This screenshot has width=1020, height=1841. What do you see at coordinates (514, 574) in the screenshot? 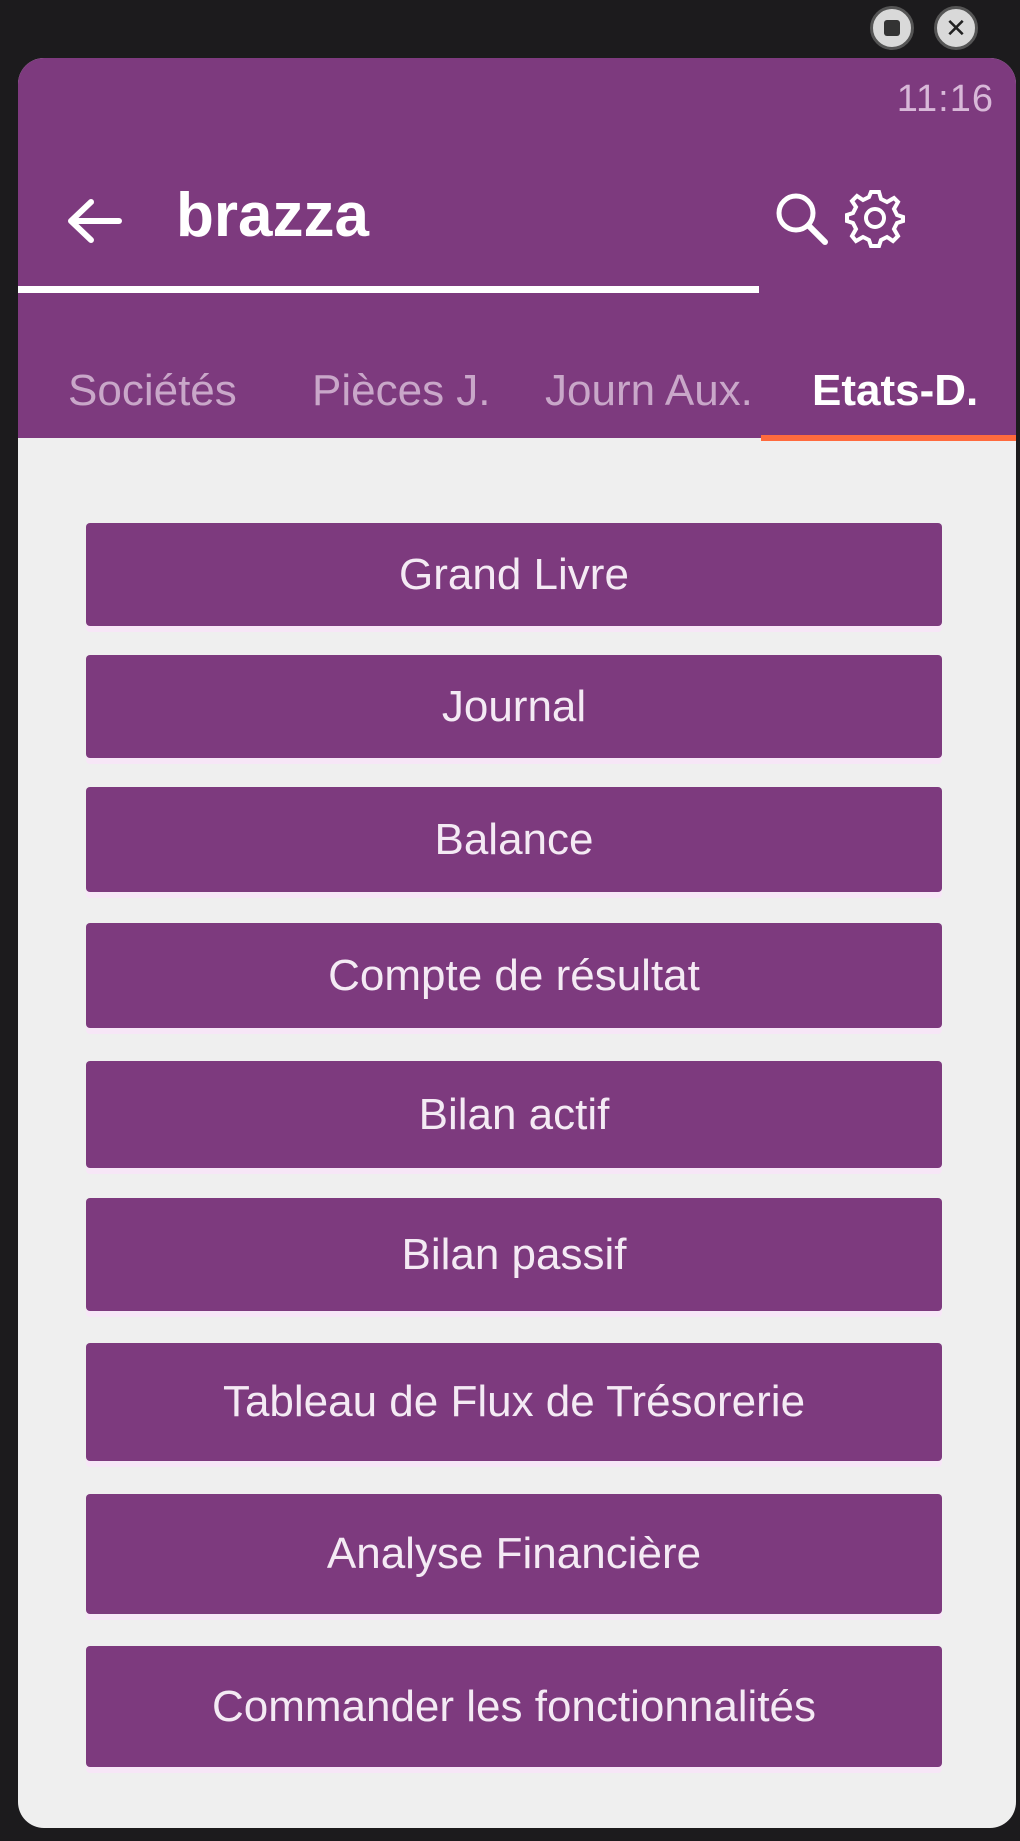
I see `grand-livre-button: Grand Livre` at bounding box center [514, 574].